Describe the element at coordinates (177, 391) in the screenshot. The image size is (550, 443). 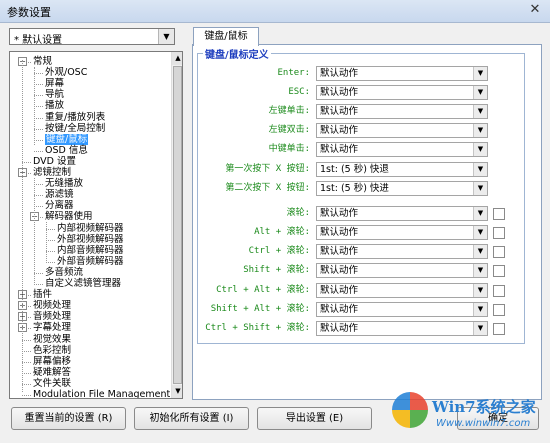
I see `scroll-down-icon: ▼` at that location.